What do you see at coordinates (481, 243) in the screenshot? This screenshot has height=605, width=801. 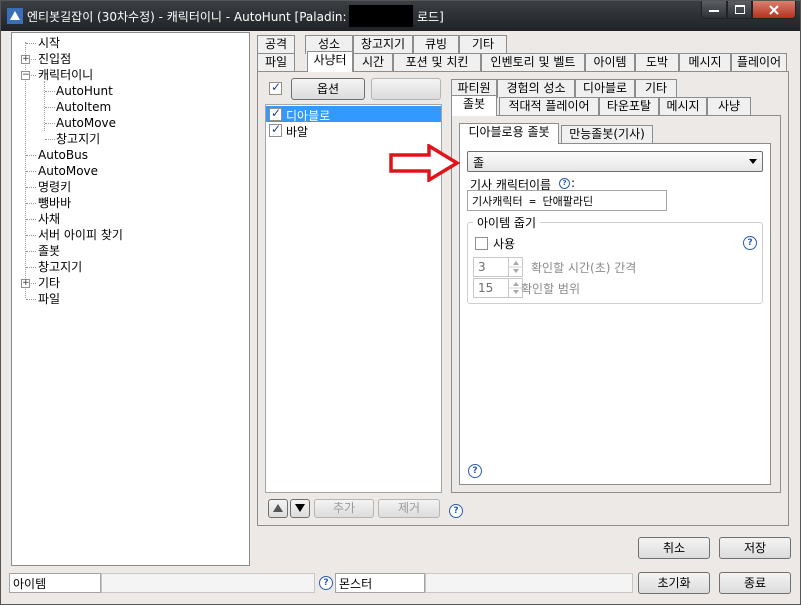 I see `item-pickup-use-checkbox` at bounding box center [481, 243].